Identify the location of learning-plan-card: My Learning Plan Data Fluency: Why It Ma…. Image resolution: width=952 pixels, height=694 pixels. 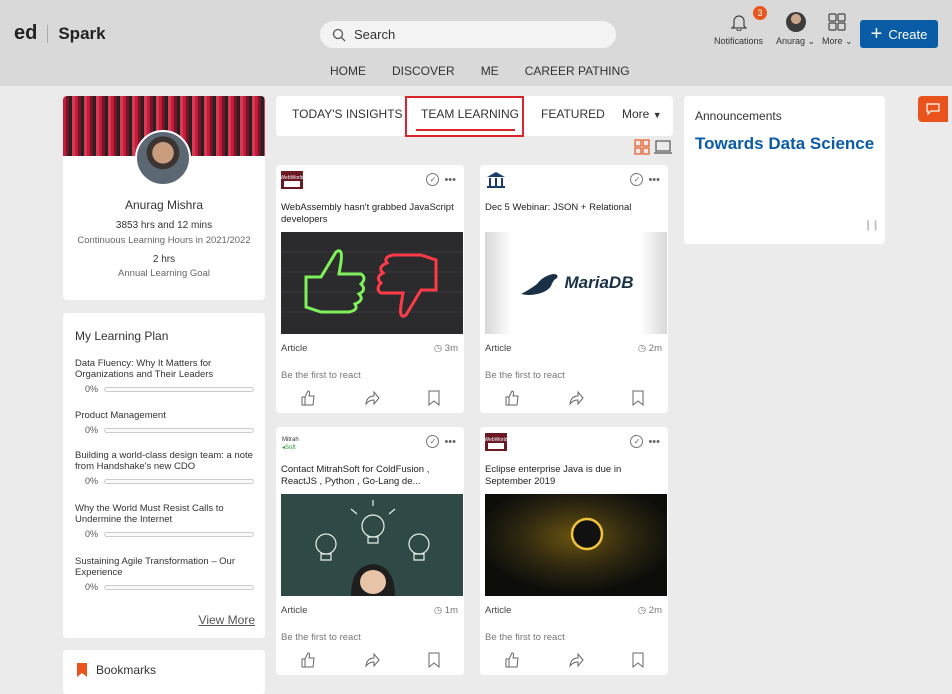
(164, 475).